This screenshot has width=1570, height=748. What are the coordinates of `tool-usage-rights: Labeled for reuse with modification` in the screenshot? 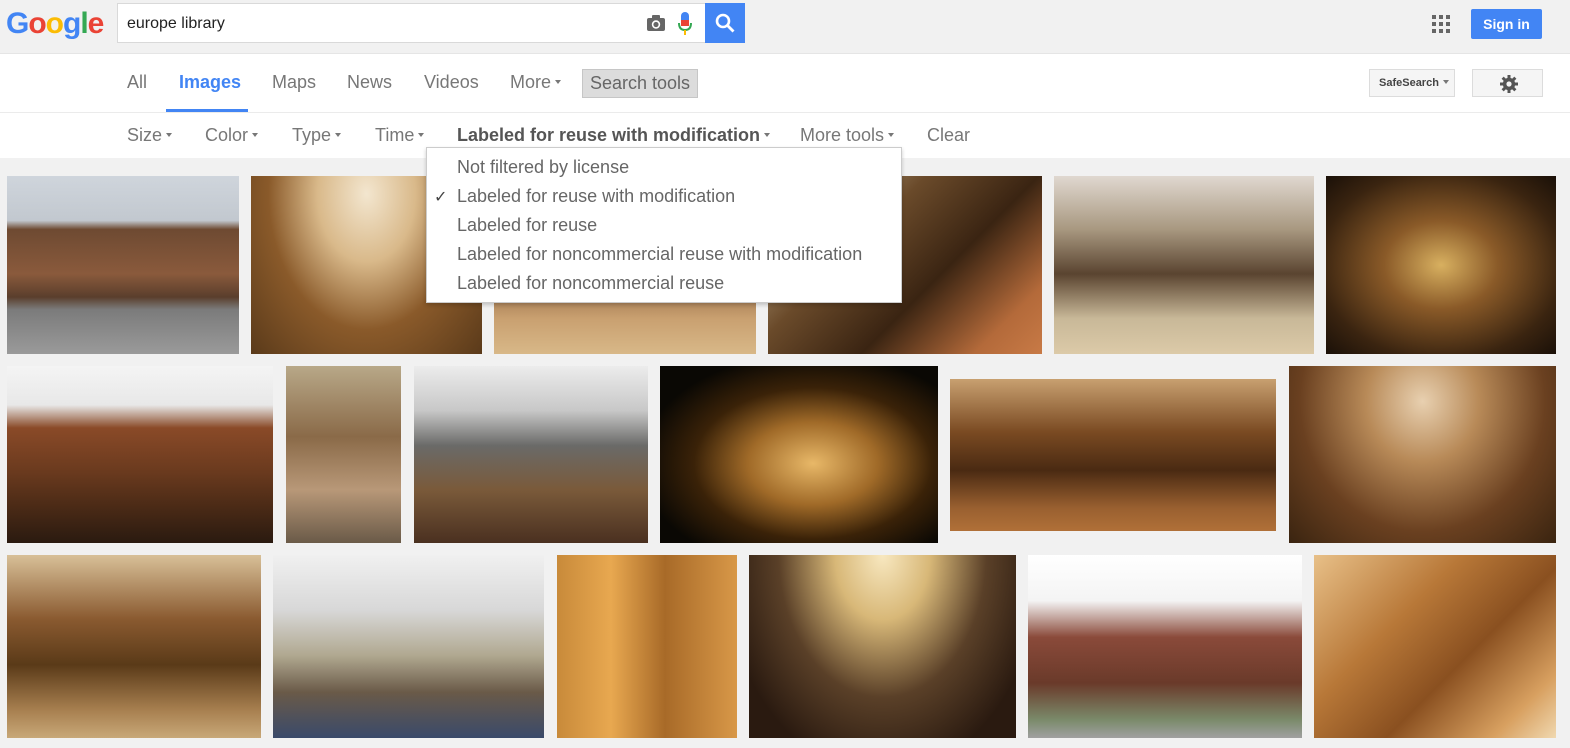 It's located at (614, 135).